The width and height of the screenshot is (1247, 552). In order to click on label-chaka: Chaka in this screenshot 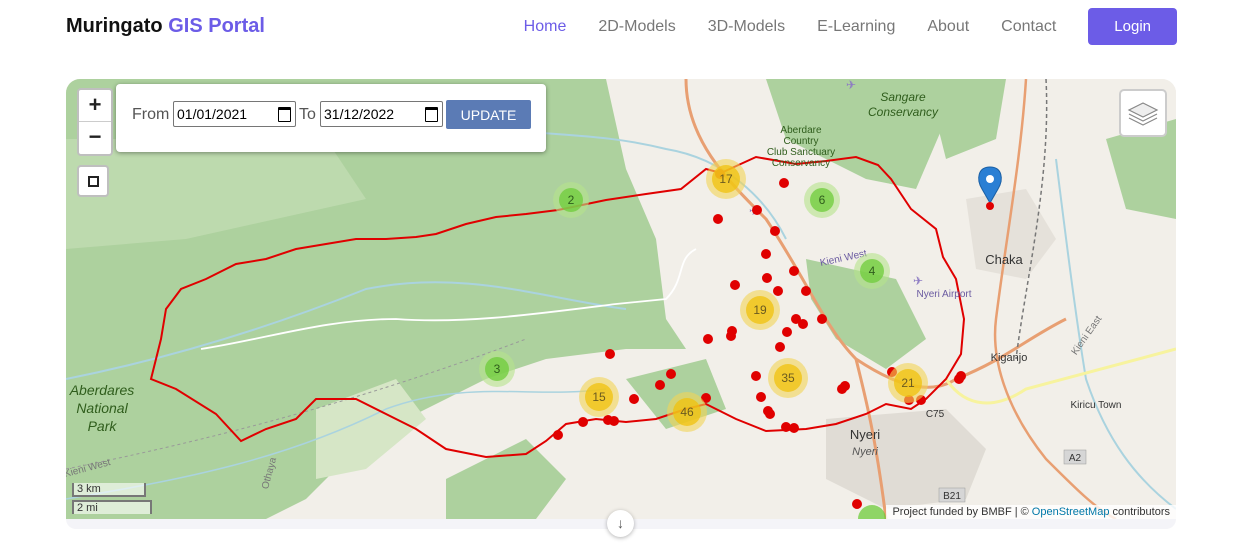, I will do `click(1004, 259)`.